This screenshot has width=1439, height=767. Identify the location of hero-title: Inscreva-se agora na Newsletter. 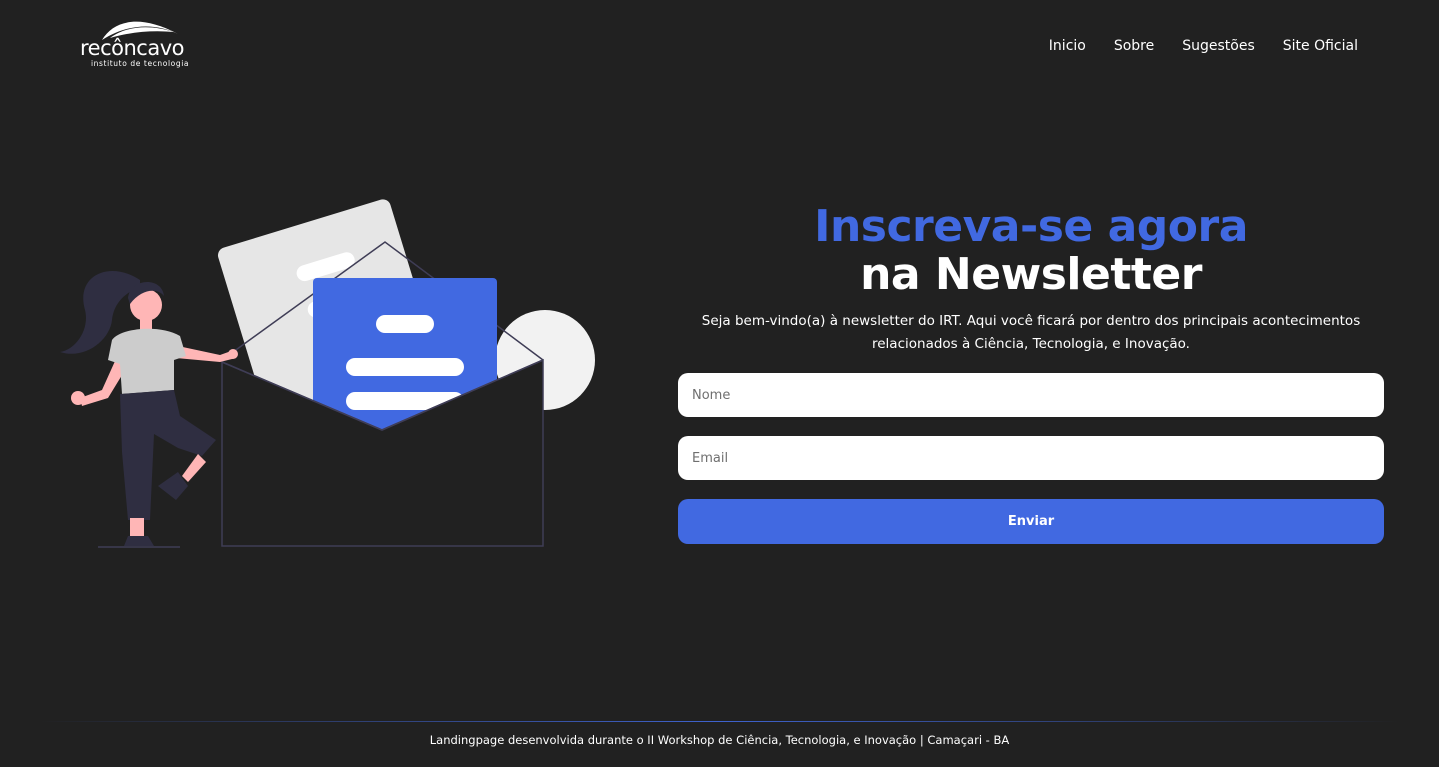
(1031, 251).